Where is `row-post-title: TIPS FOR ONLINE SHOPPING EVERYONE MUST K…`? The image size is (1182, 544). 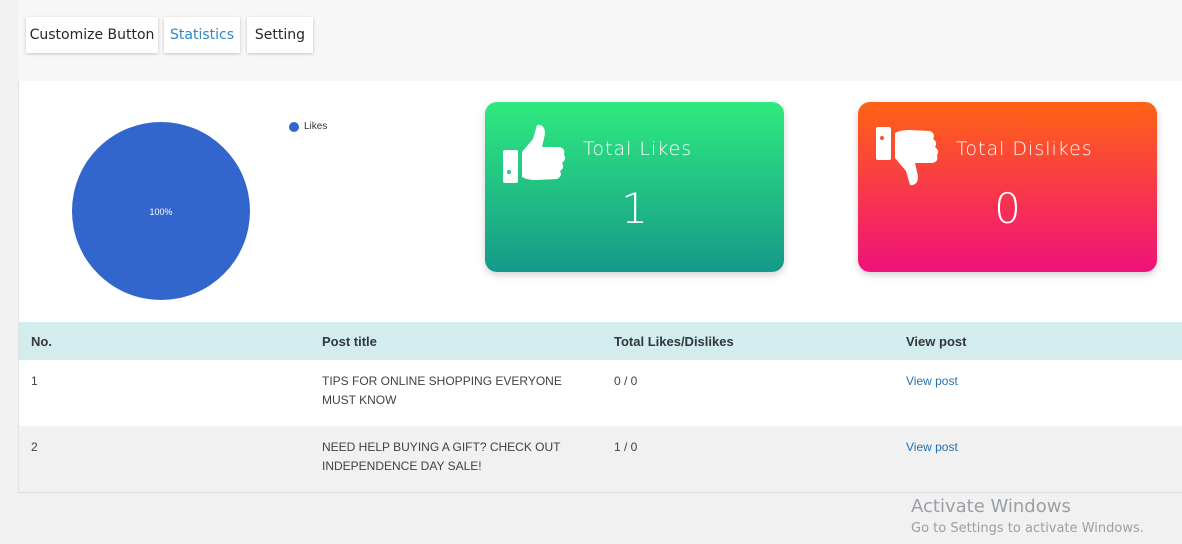
row-post-title: TIPS FOR ONLINE SHOPPING EVERYONE MUST K… is located at coordinates (442, 390).